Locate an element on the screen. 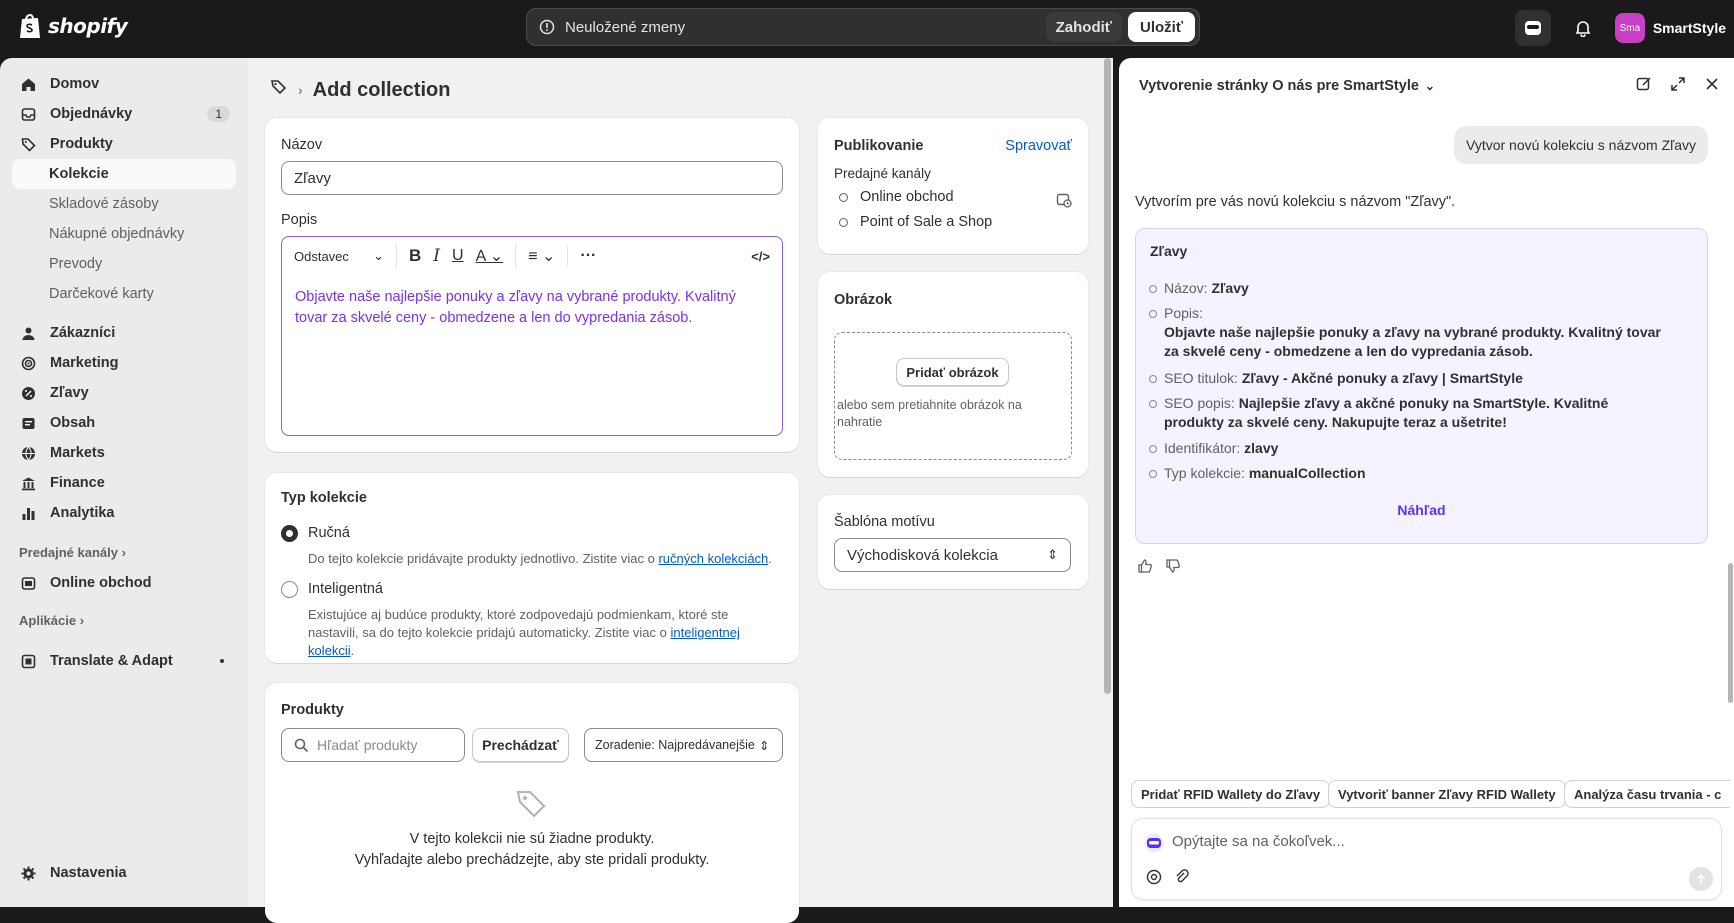 This screenshot has height=923, width=1734. search-placeholder: Hľadať produkty is located at coordinates (367, 745).